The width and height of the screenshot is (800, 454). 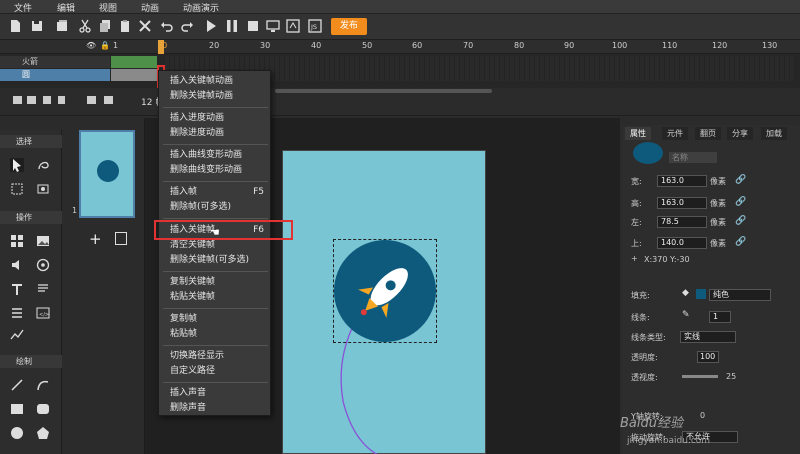 I want to click on tab-components: 元件, so click(x=675, y=133).